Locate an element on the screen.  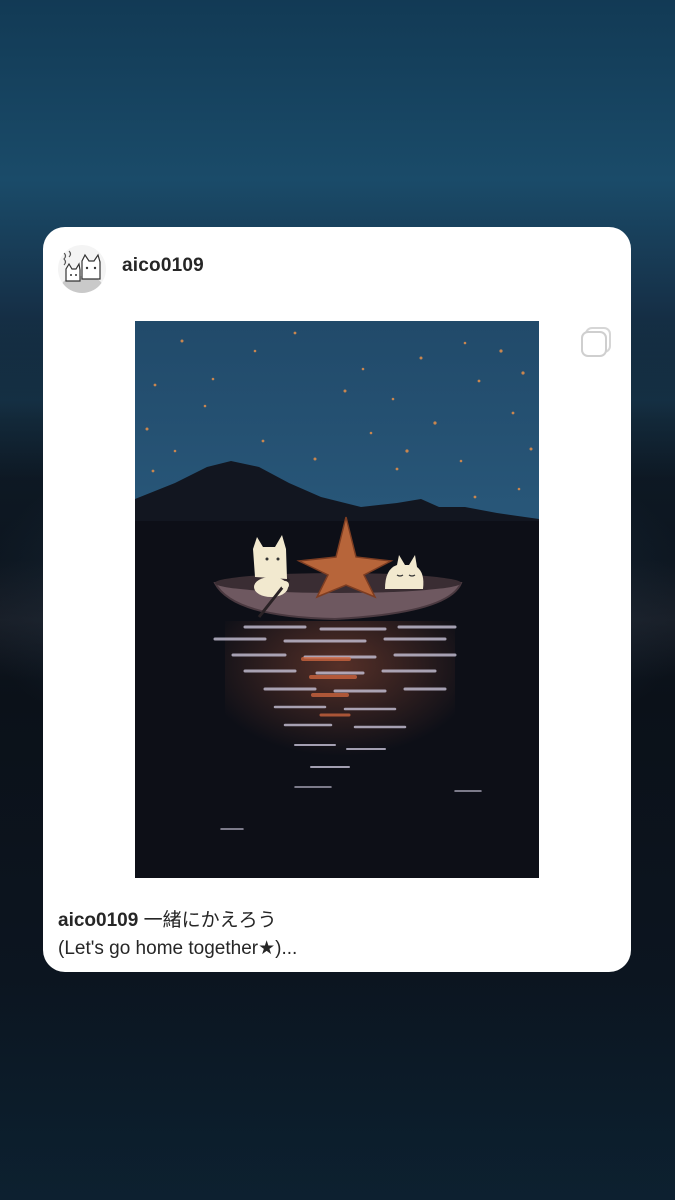
post-username: aico0109 is located at coordinates (163, 266).